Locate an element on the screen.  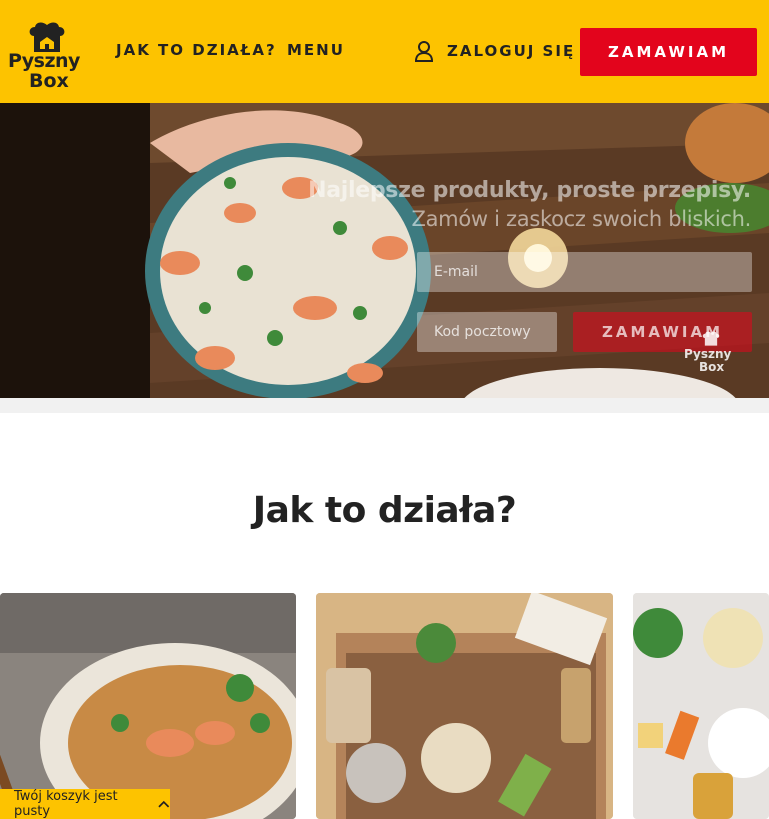
nav-how-it-works: JAK TO DZIAŁA? is located at coordinates (196, 50).